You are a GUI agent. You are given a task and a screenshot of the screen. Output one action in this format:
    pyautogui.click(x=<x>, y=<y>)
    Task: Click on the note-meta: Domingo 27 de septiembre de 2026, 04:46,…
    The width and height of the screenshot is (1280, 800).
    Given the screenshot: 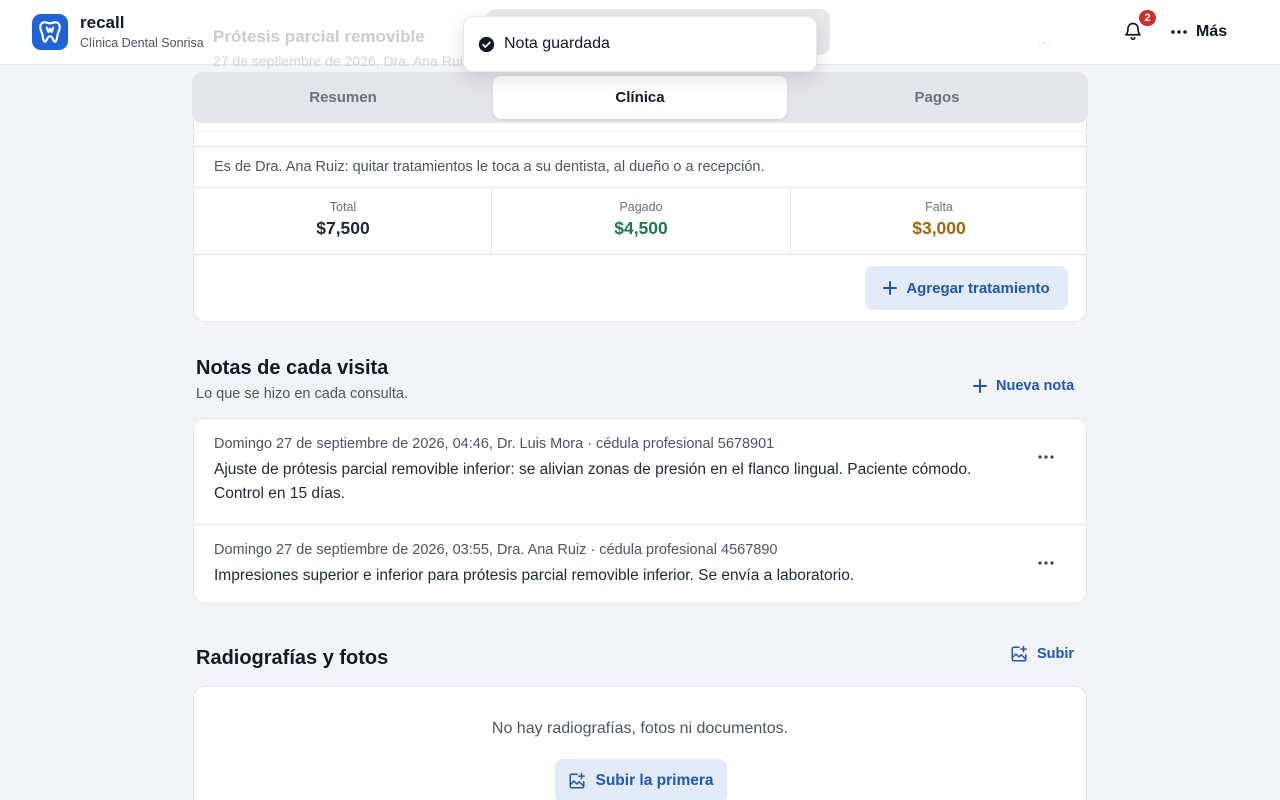 What is the action you would take?
    pyautogui.click(x=494, y=444)
    